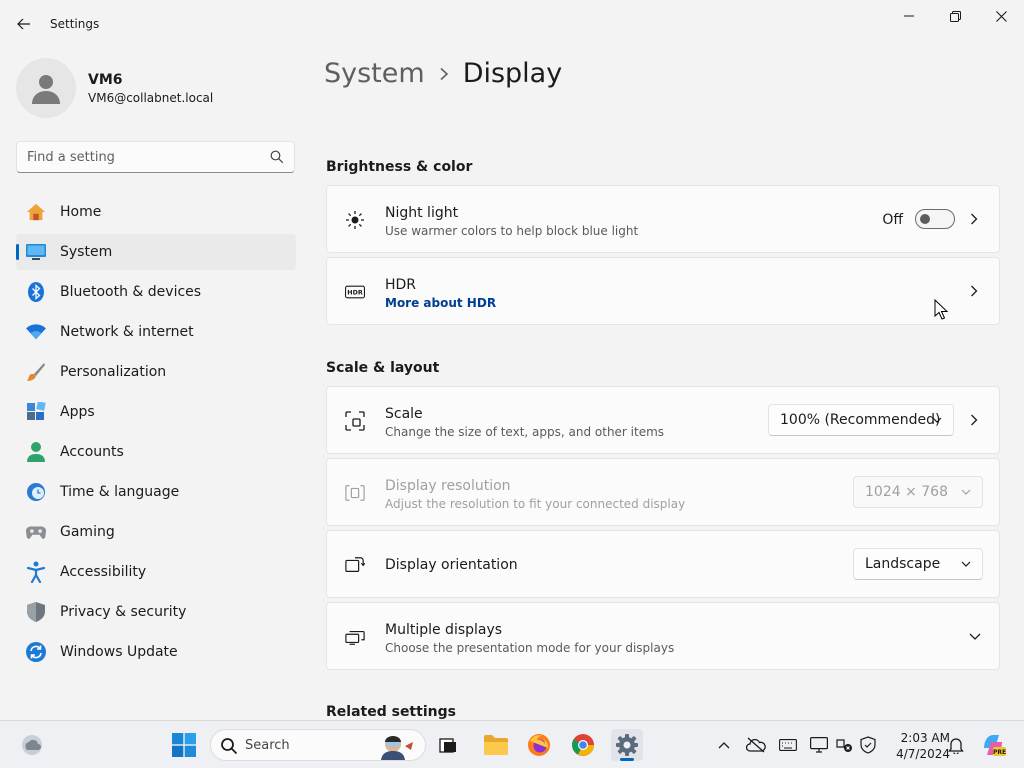  I want to click on tray-onedrive, so click(756, 745).